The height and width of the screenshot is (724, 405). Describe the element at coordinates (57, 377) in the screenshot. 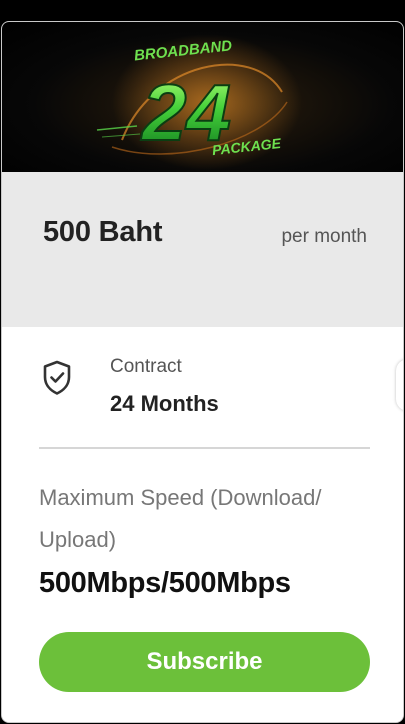

I see `shield-check-icon` at that location.